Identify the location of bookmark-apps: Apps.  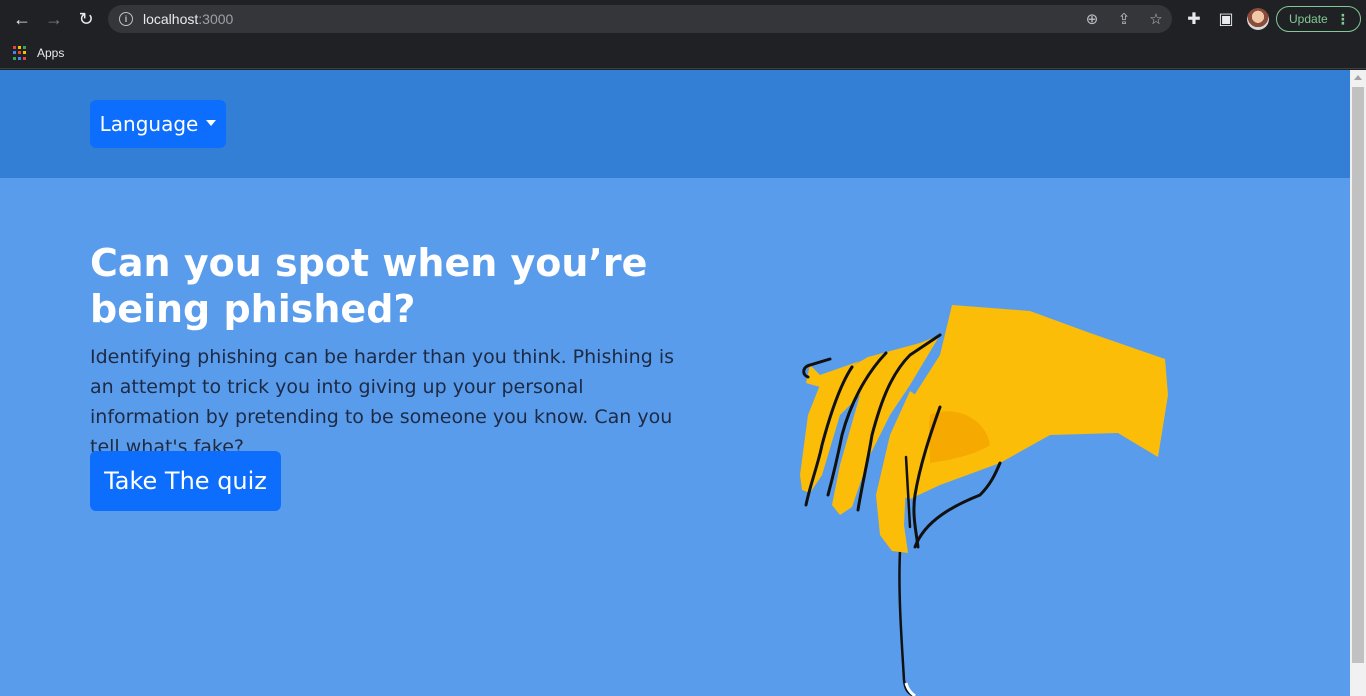
(50, 53).